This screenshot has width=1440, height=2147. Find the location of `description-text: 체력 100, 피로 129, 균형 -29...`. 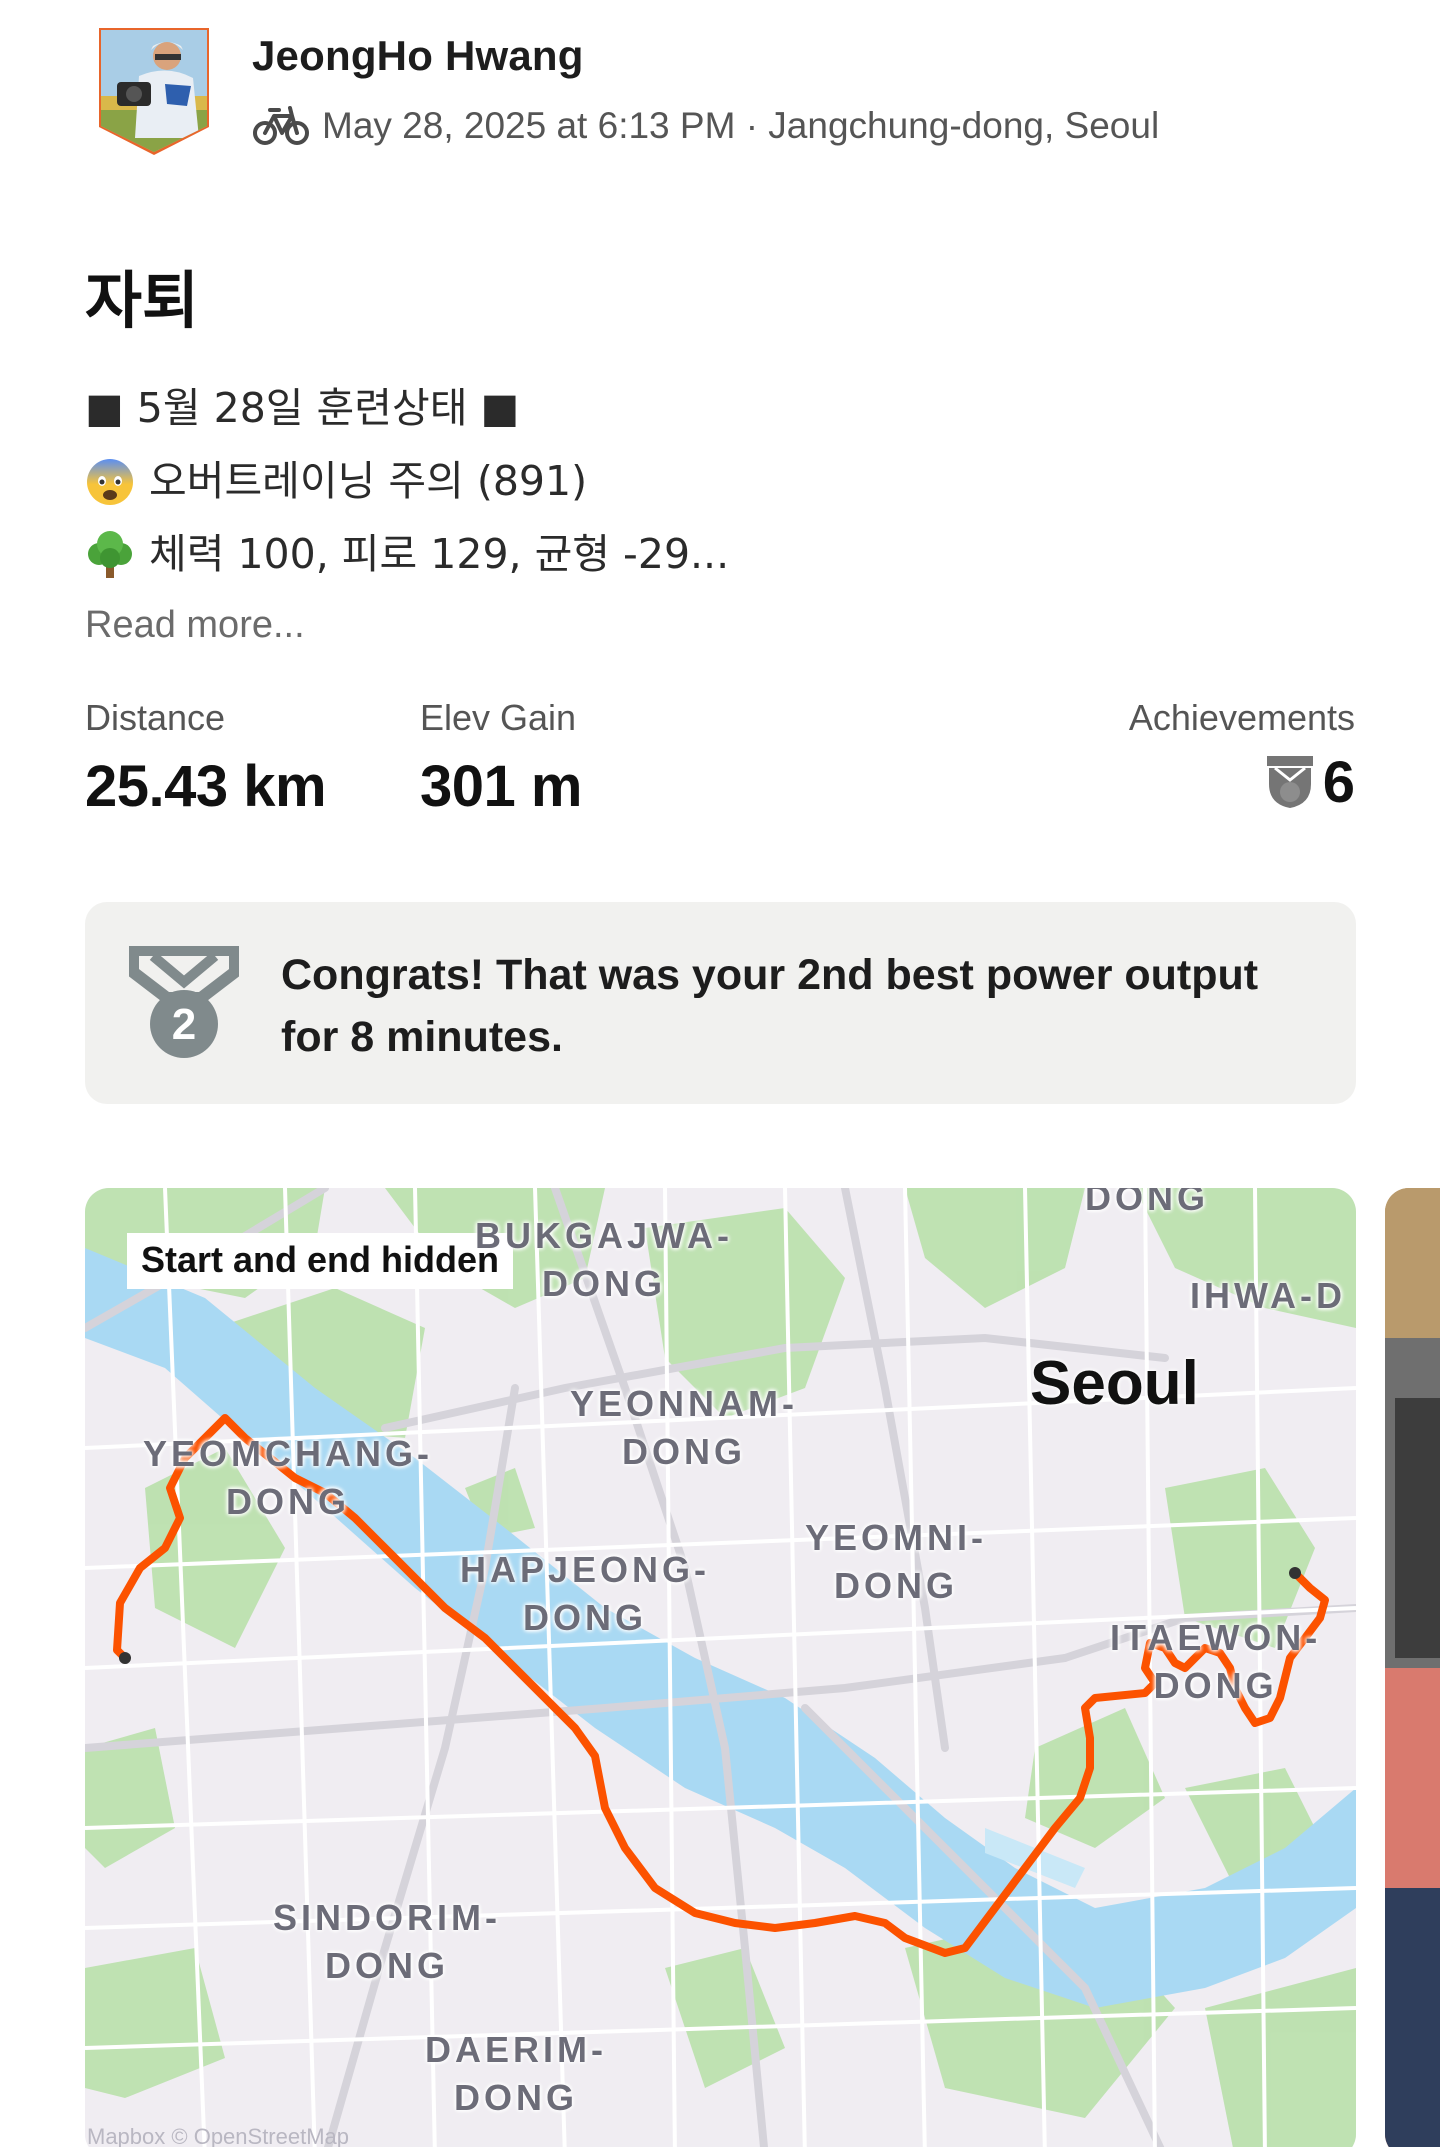

description-text: 체력 100, 피로 129, 균형 -29... is located at coordinates (439, 554).